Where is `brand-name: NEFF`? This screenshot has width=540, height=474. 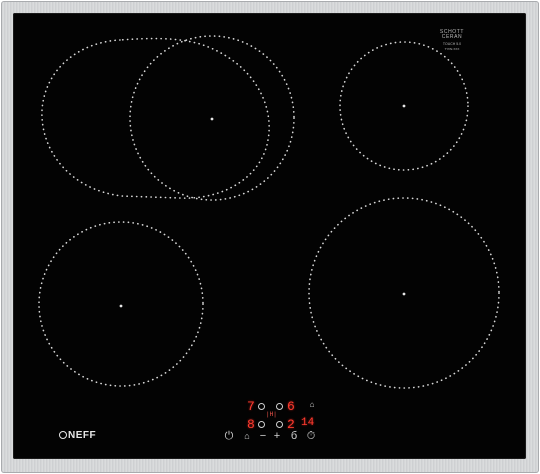 brand-name: NEFF is located at coordinates (82, 435).